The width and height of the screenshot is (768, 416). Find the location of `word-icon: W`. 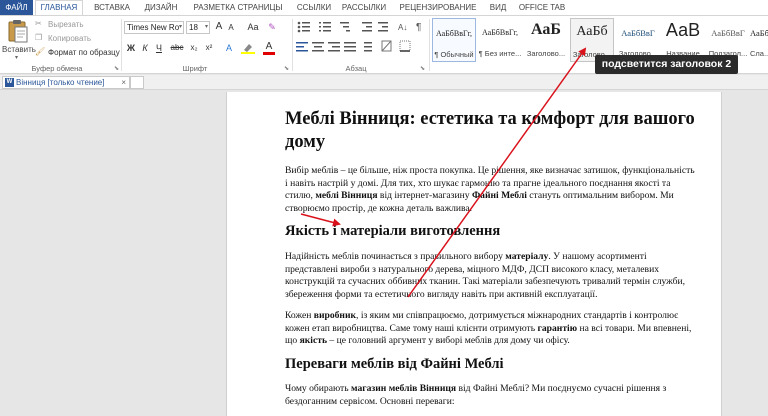

word-icon: W is located at coordinates (9, 82).